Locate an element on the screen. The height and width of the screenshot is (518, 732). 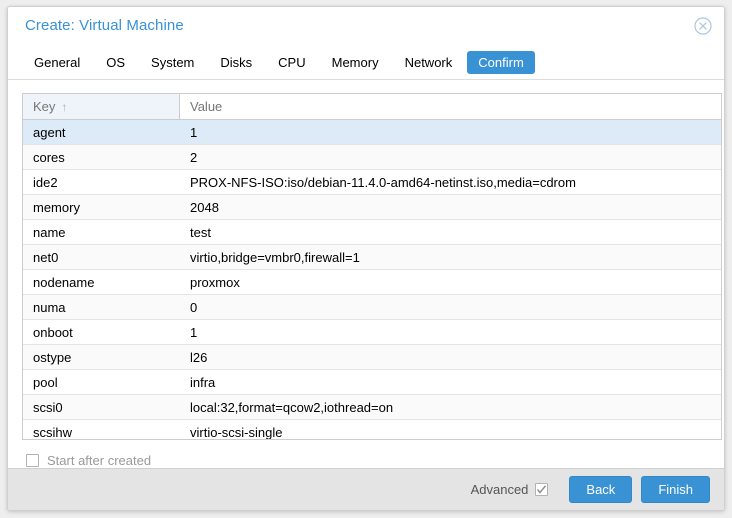
advanced-option: Advanced is located at coordinates (510, 489).